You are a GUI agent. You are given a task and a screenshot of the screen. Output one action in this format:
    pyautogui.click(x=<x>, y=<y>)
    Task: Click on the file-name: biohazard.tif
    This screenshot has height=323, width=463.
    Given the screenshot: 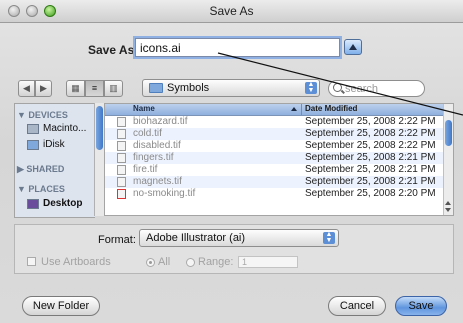 What is the action you would take?
    pyautogui.click(x=160, y=121)
    